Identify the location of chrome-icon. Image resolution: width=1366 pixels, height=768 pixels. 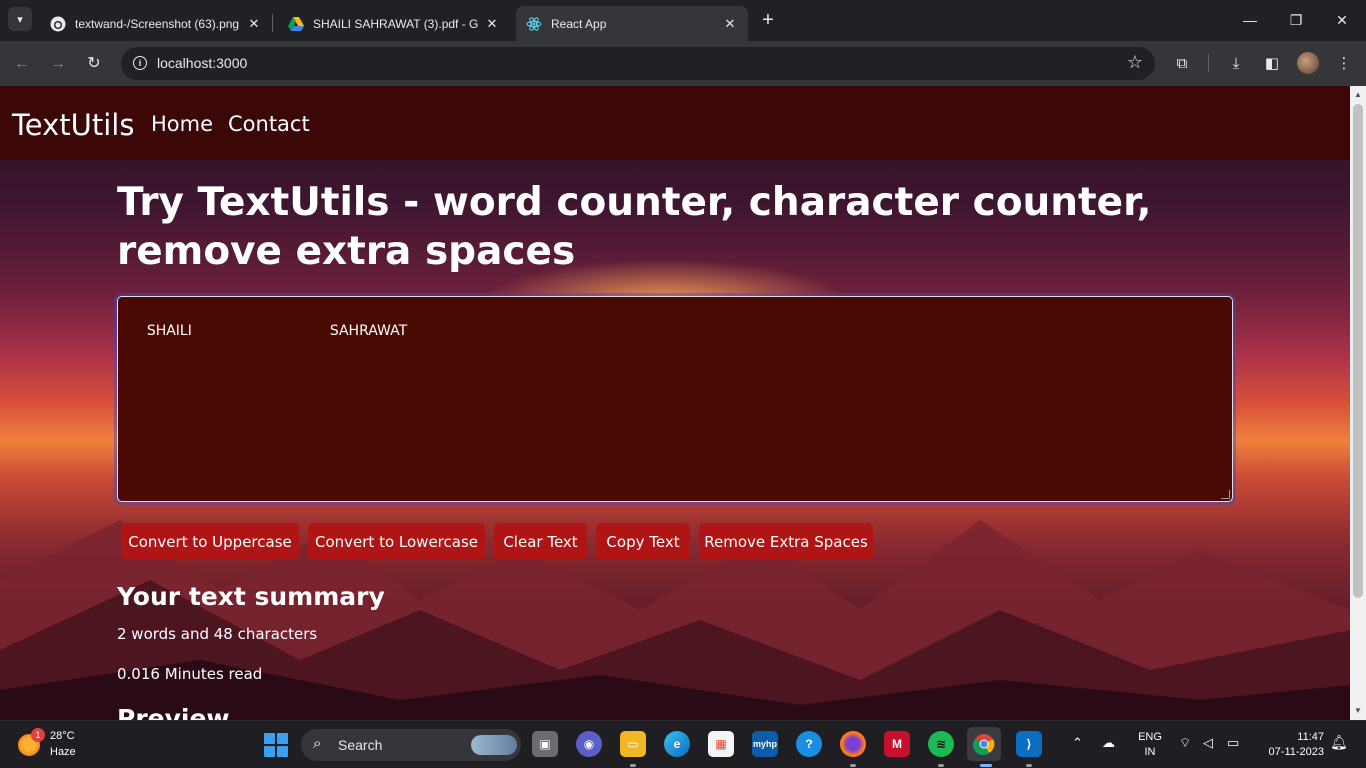
(984, 744).